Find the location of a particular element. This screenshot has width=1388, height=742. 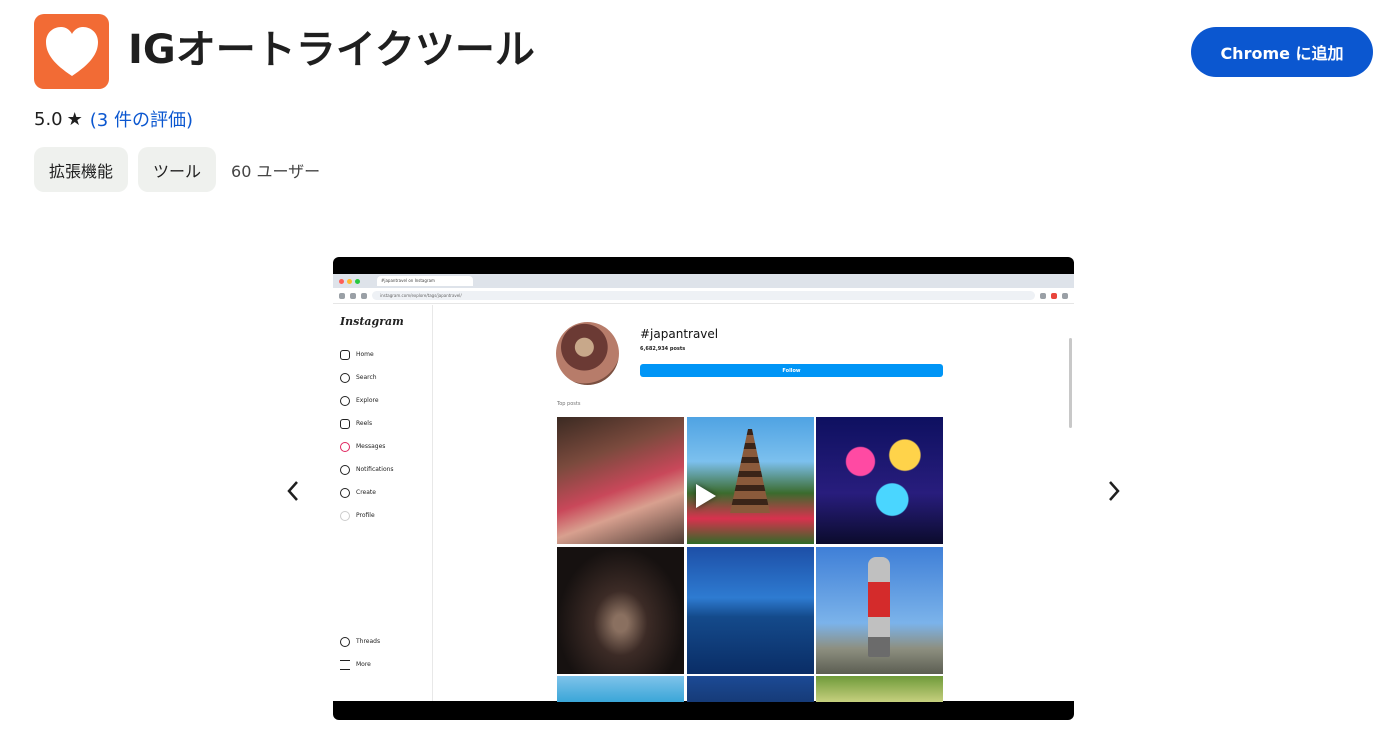

section-label: Top posts is located at coordinates (569, 404).